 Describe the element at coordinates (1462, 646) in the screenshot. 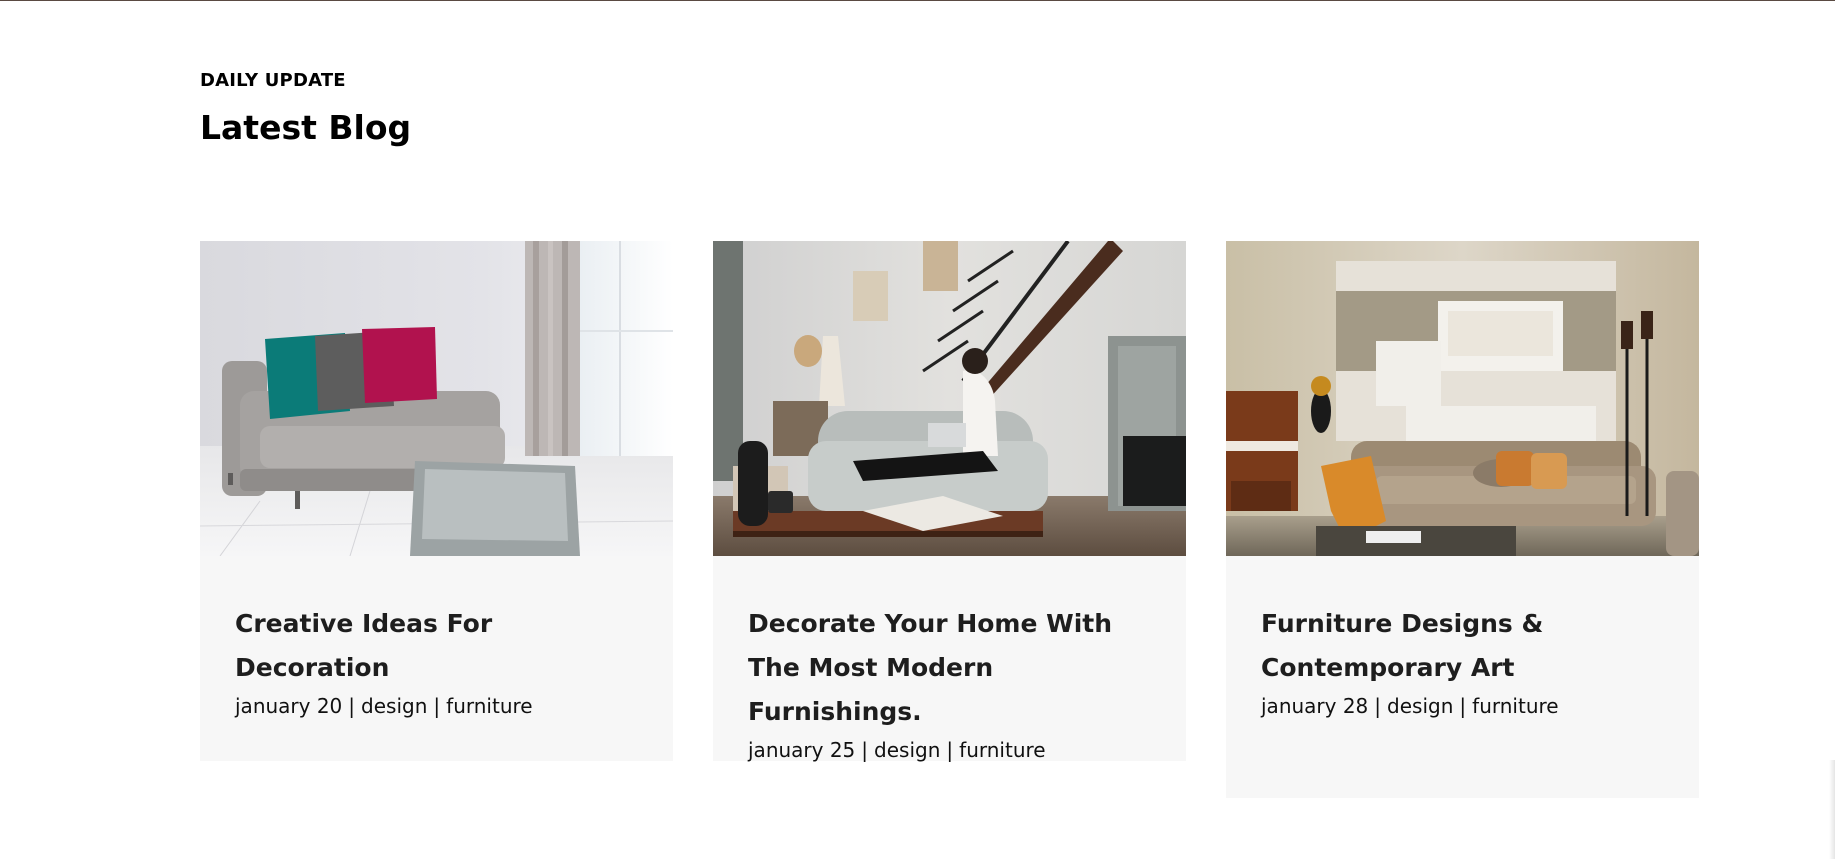

I see `blog-card-title: Furniture Designs & Contemporary Art` at that location.